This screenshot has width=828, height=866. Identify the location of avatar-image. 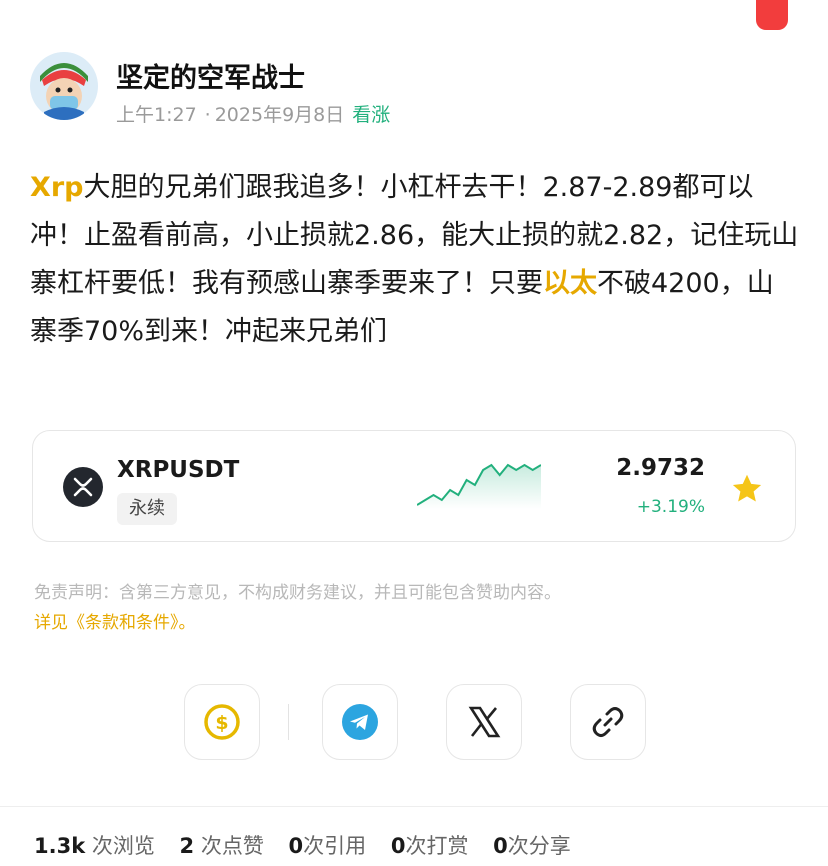
(64, 86).